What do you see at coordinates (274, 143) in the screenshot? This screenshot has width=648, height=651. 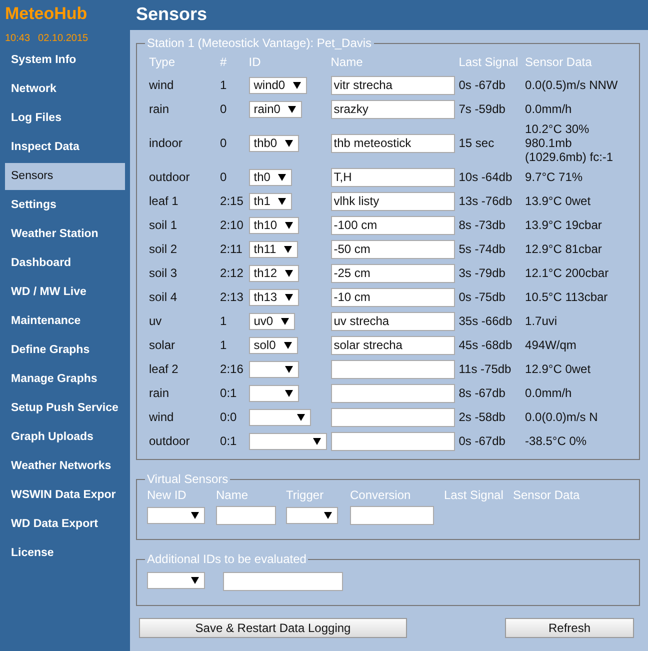 I see `id-dropdown: thb0` at bounding box center [274, 143].